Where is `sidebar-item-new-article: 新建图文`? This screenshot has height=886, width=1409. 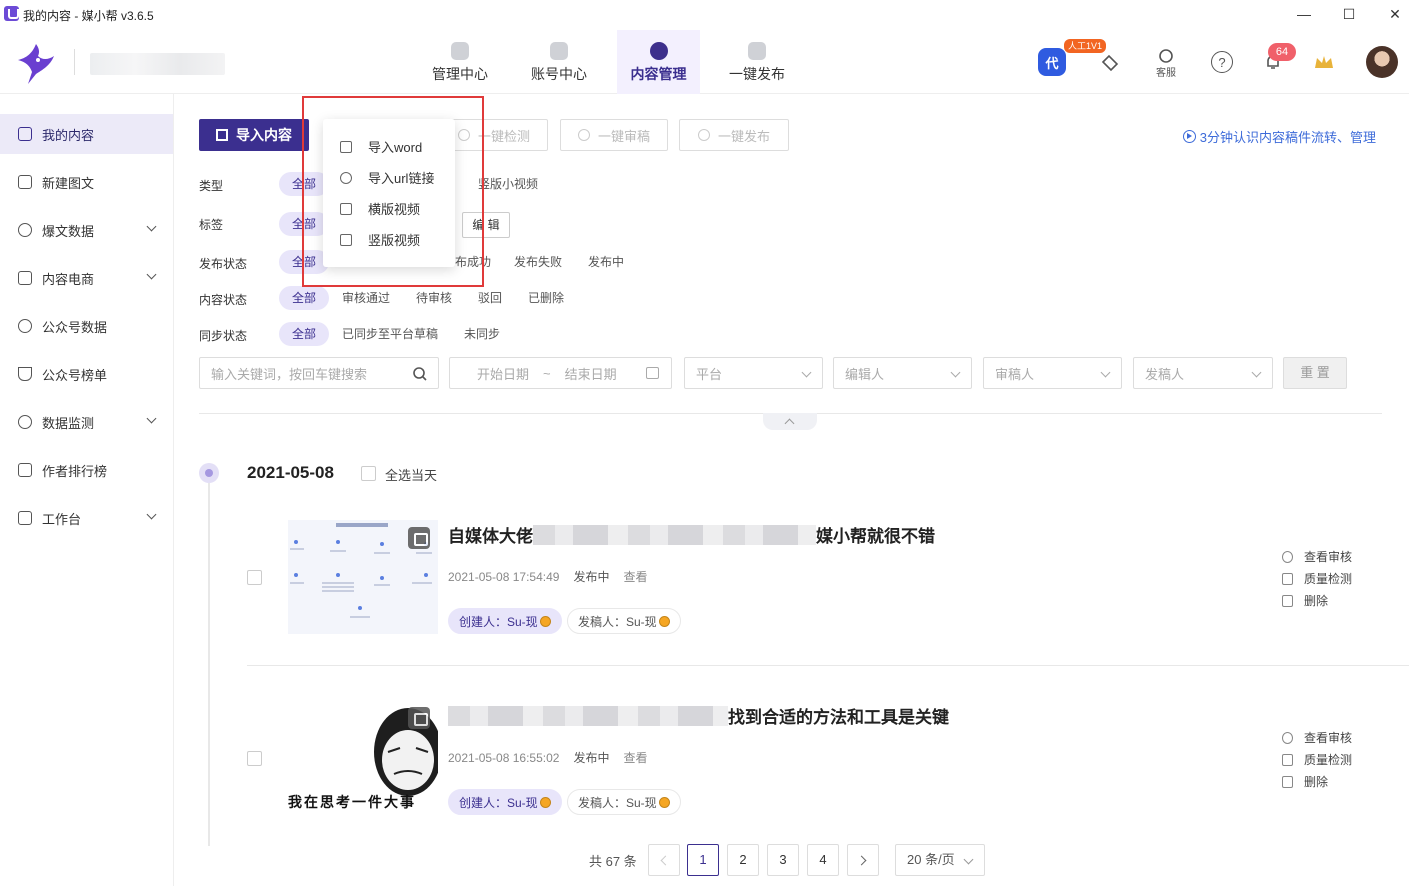
sidebar-item-new-article: 新建图文 is located at coordinates (86, 182).